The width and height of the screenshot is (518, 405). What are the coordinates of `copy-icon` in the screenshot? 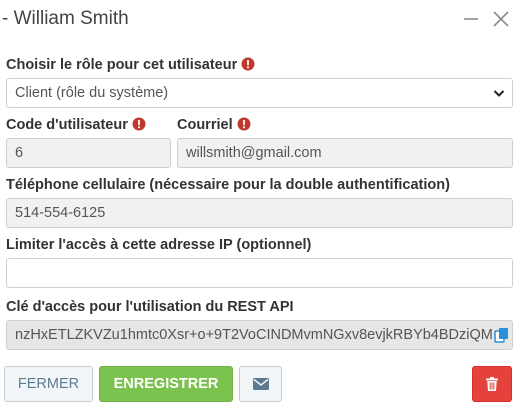 It's located at (502, 335).